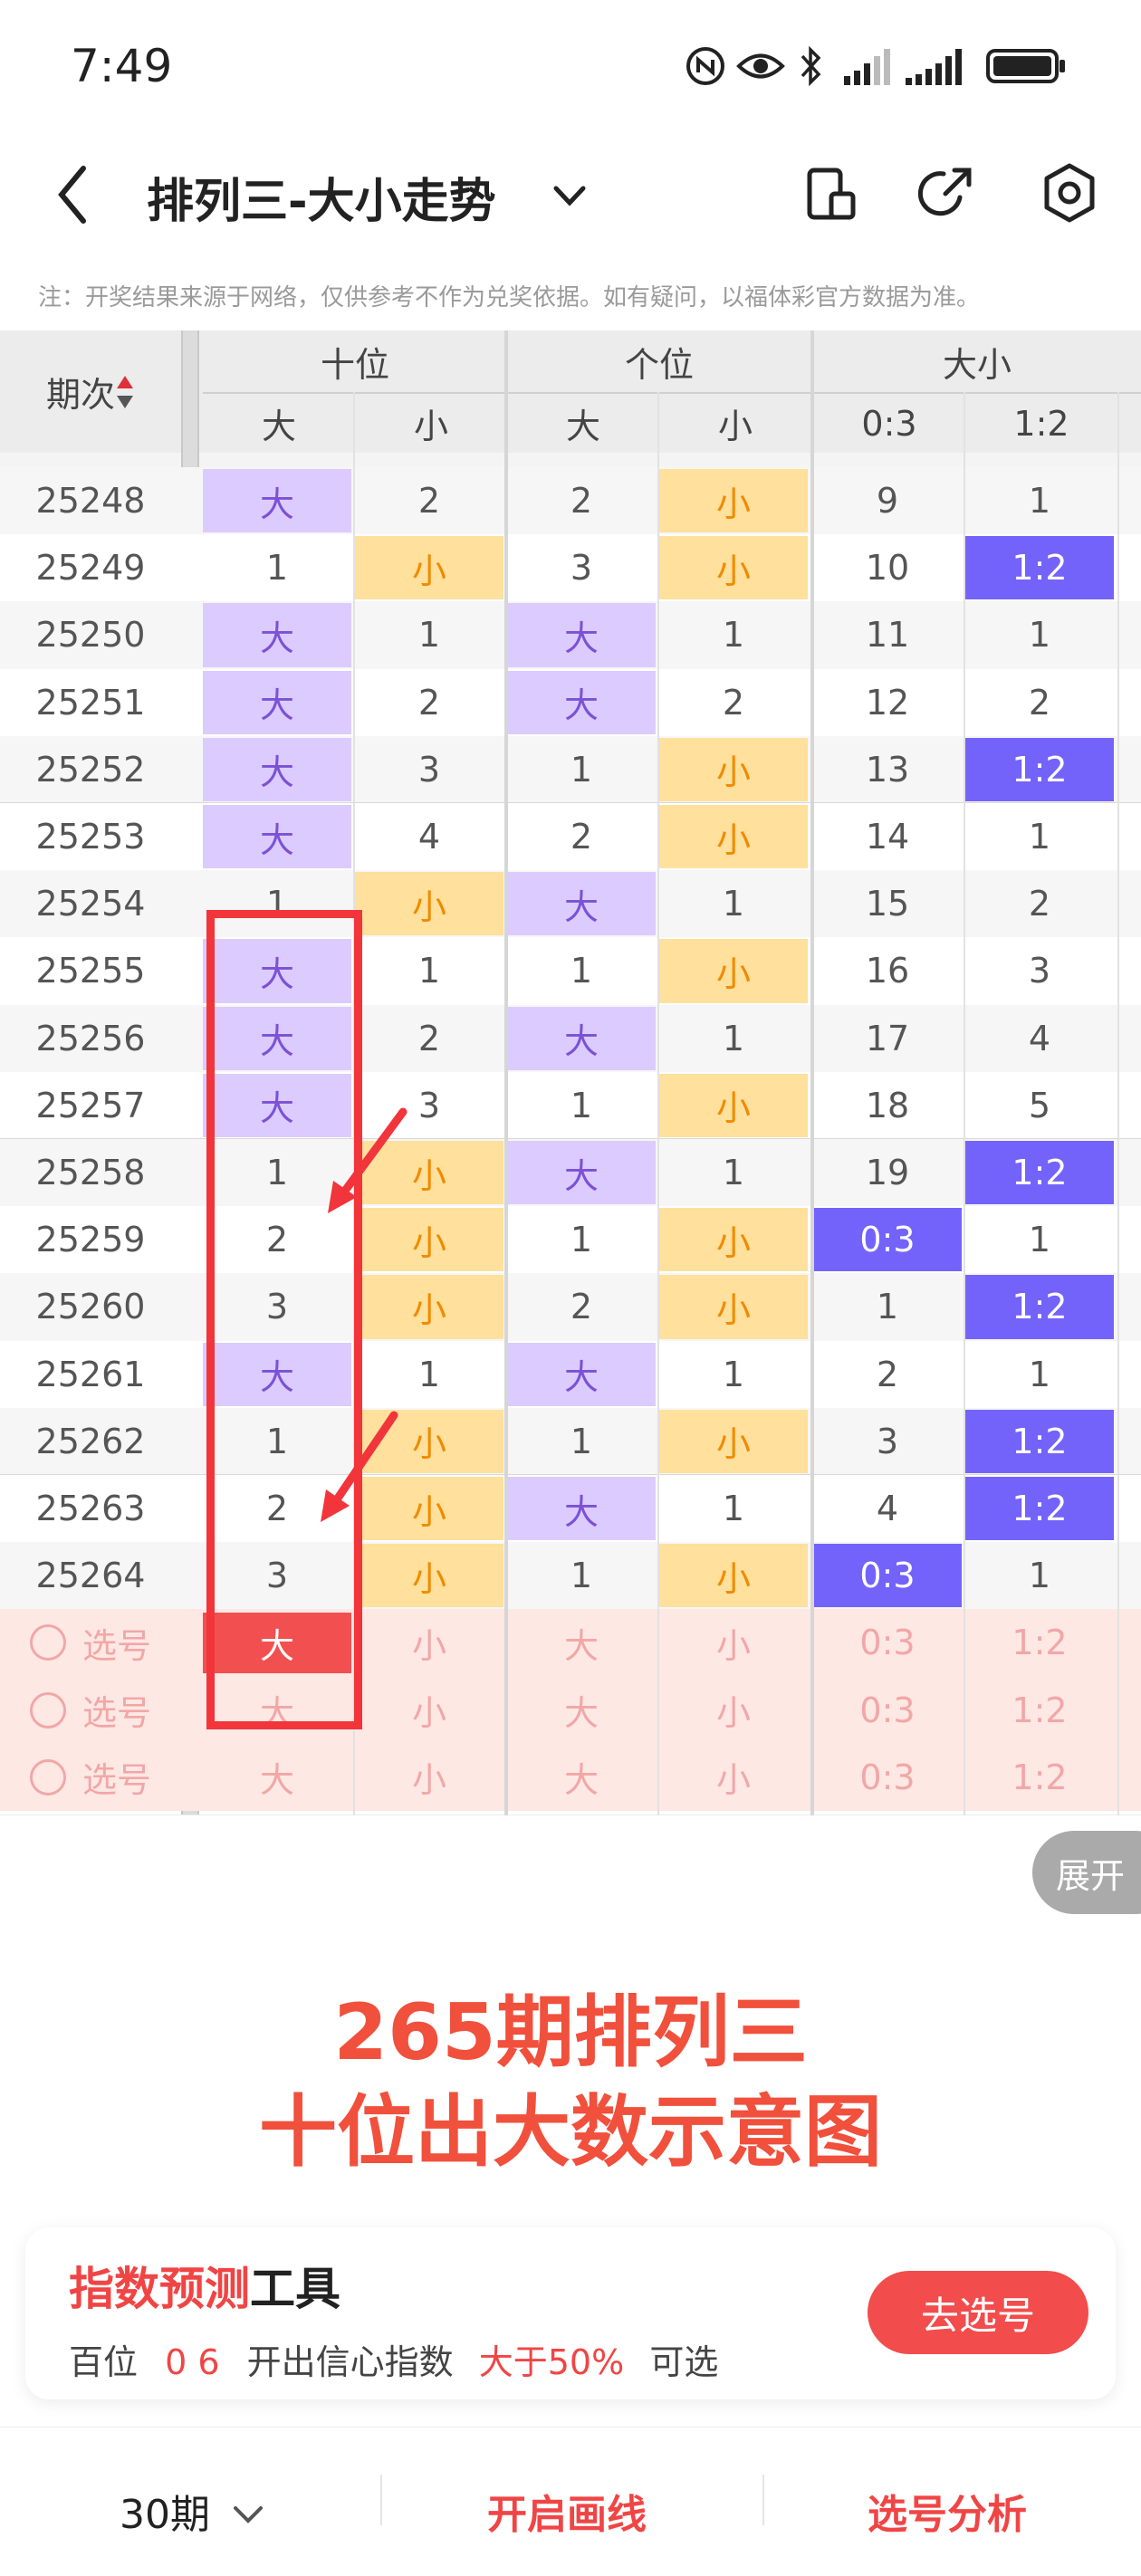 The height and width of the screenshot is (2576, 1141). I want to click on trend-cell: 5, so click(1039, 1105).